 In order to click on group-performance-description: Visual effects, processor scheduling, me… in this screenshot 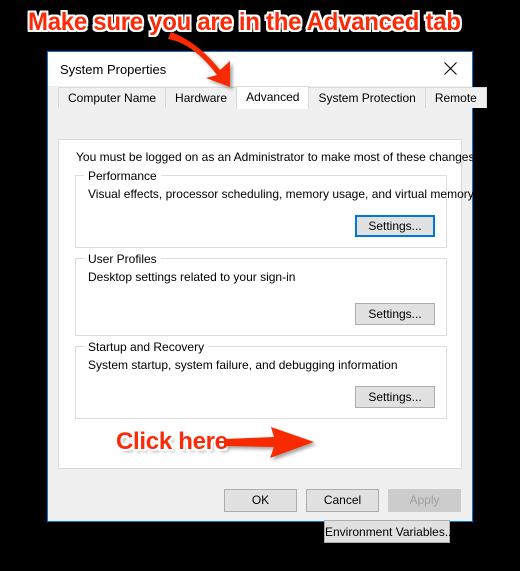, I will do `click(281, 194)`.